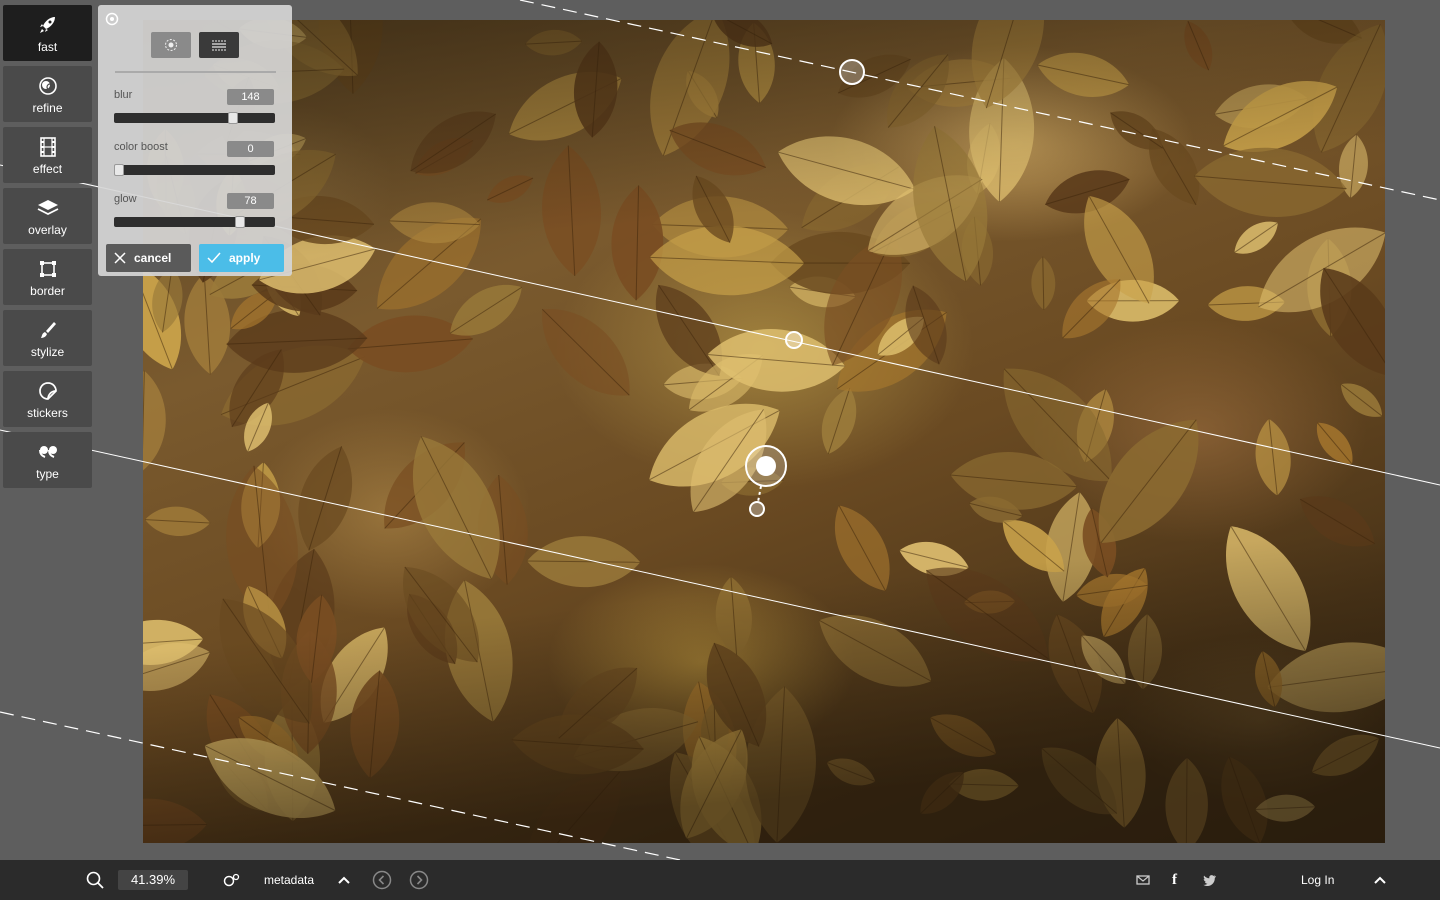 This screenshot has height=900, width=1440. I want to click on bottom-bar: 41.39% metadata f Log In, so click(720, 880).